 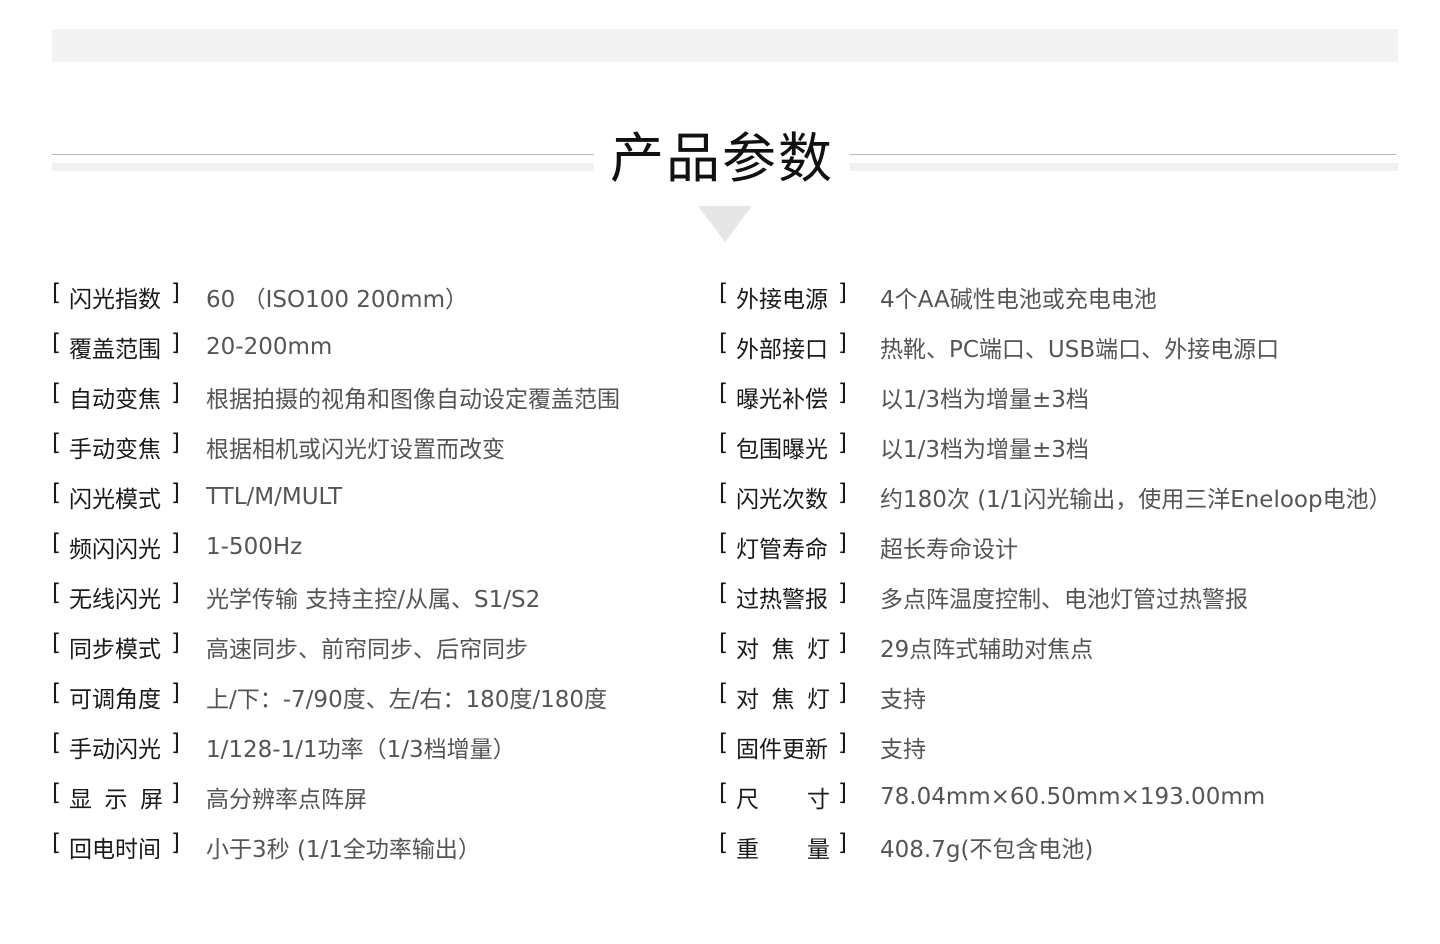 What do you see at coordinates (783, 847) in the screenshot?
I see `spec-label: [重量]` at bounding box center [783, 847].